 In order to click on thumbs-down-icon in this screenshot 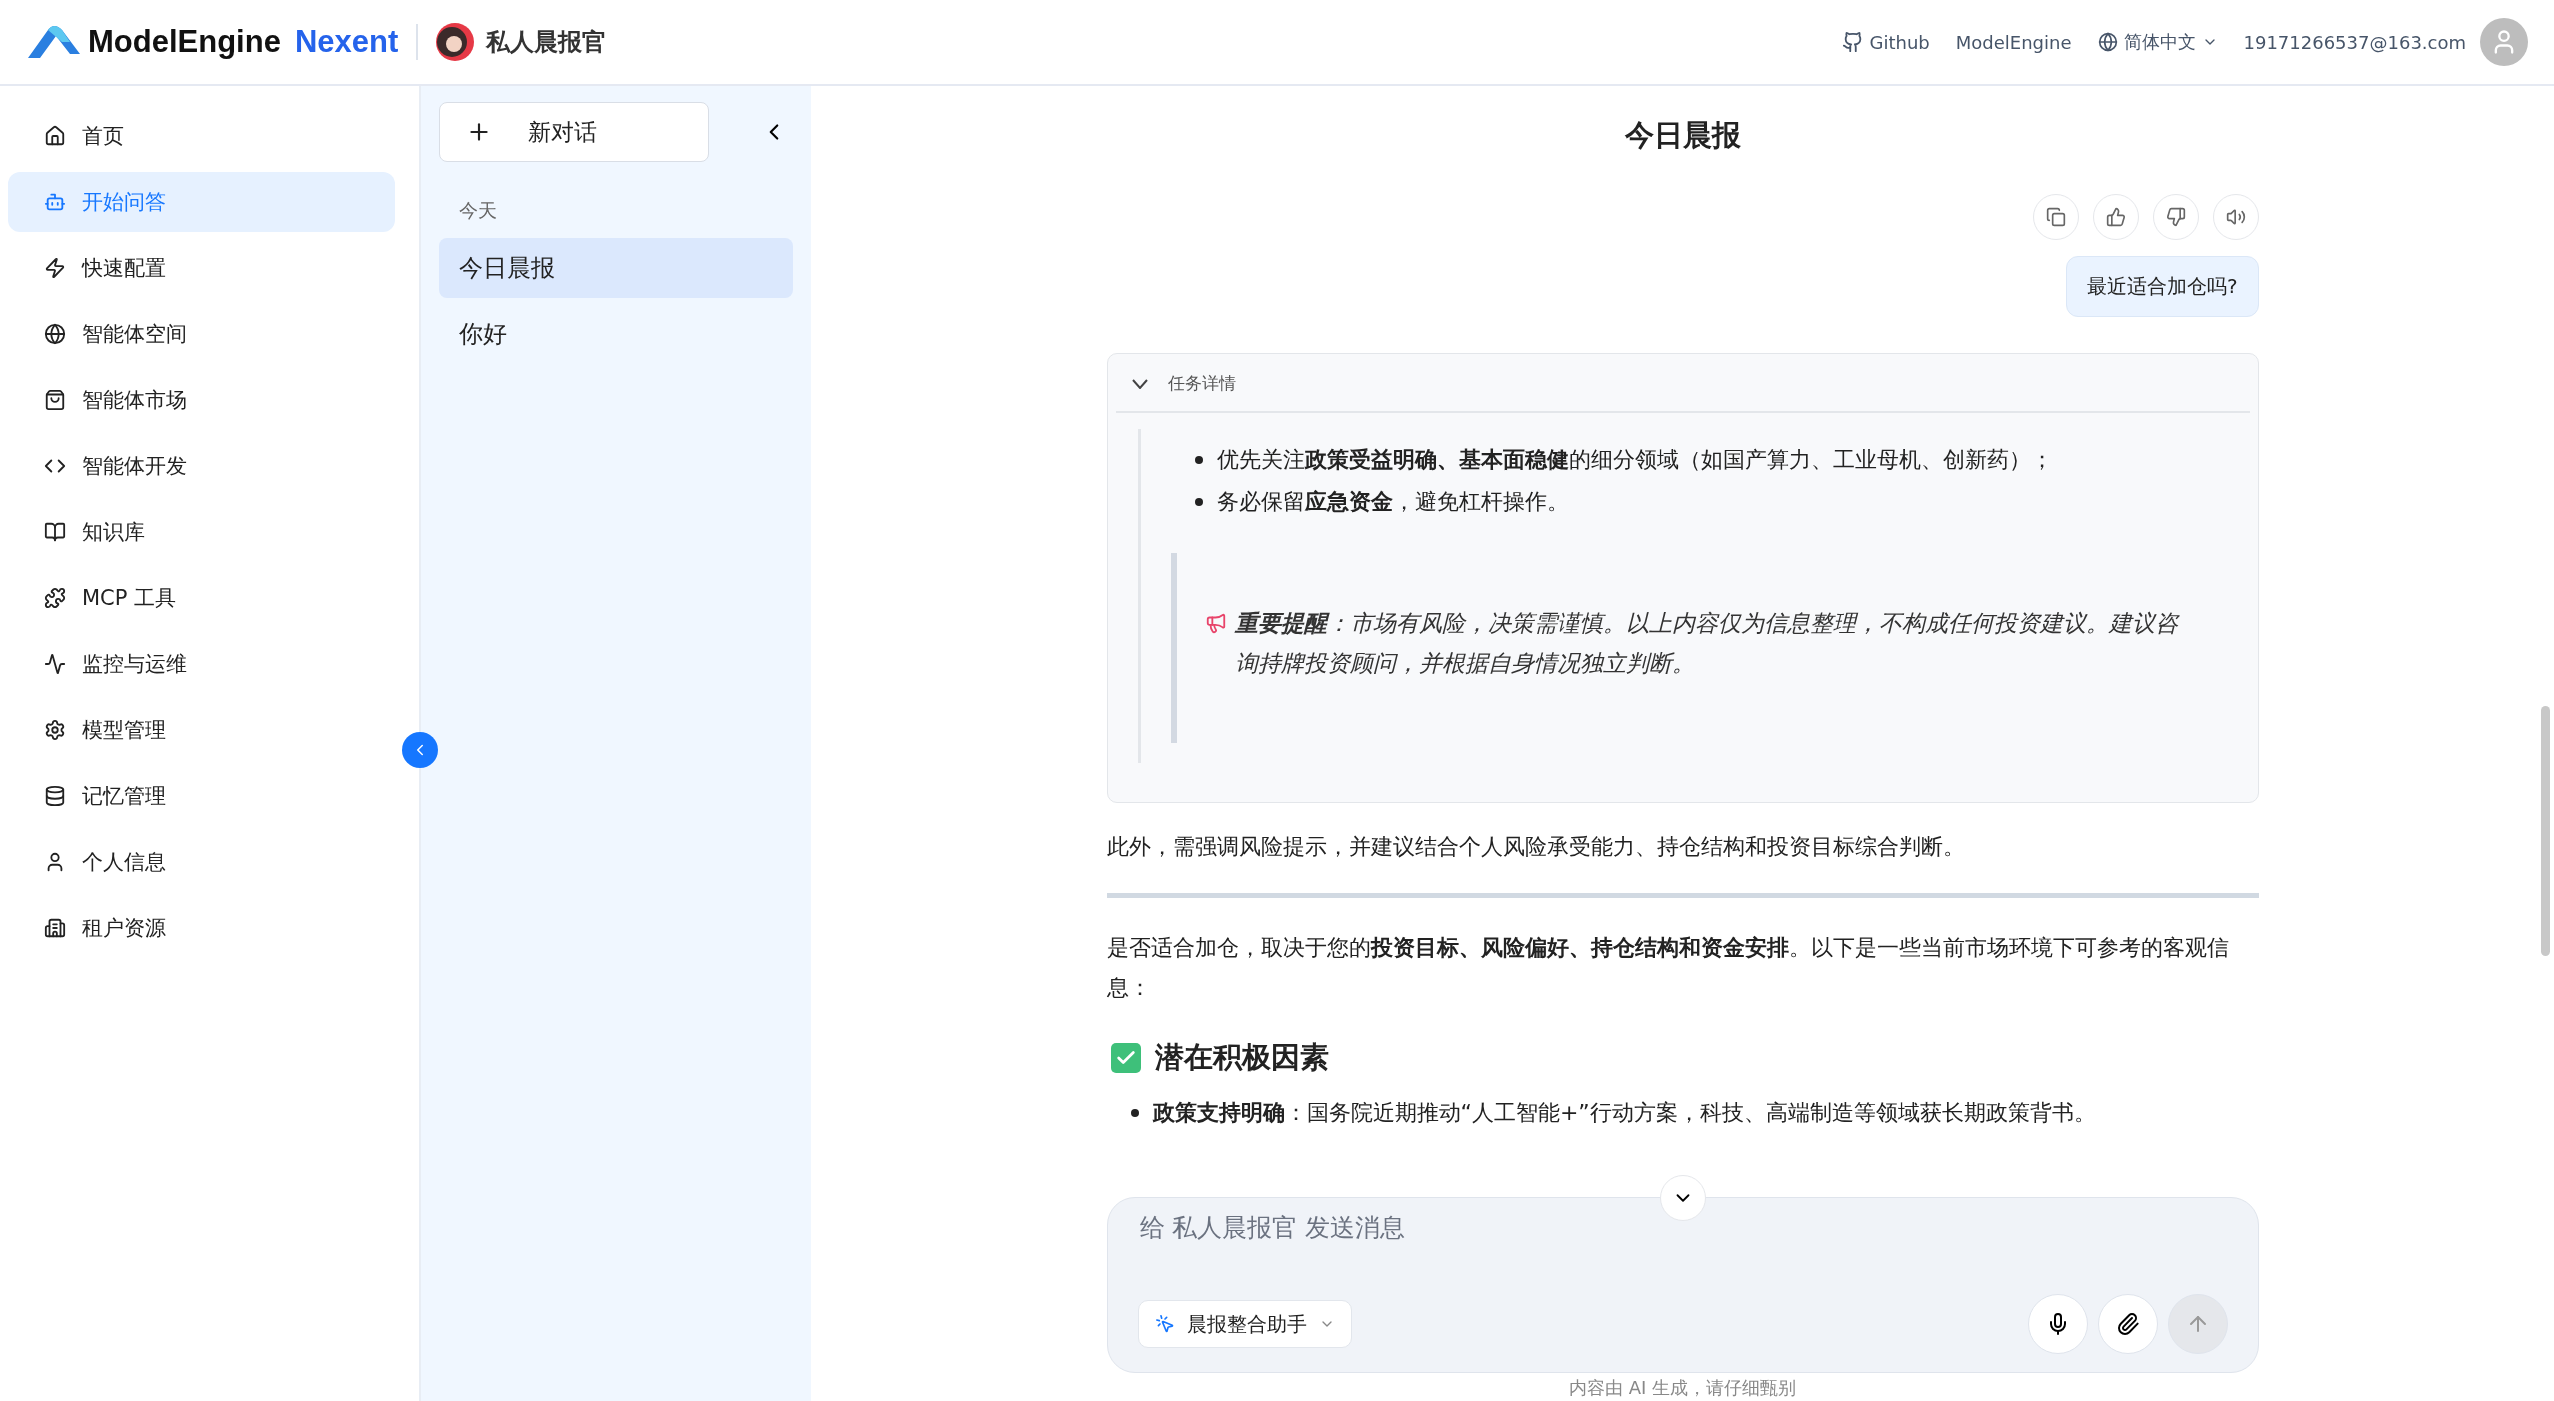, I will do `click(2175, 217)`.